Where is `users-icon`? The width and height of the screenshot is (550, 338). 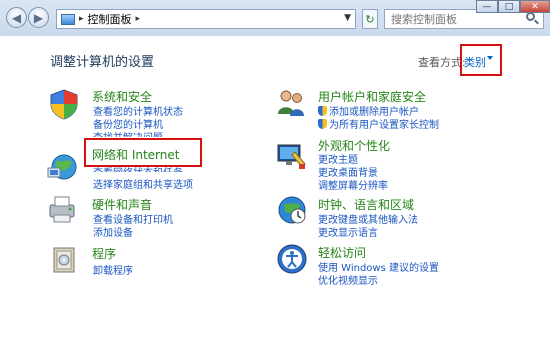
users-icon is located at coordinates (291, 103).